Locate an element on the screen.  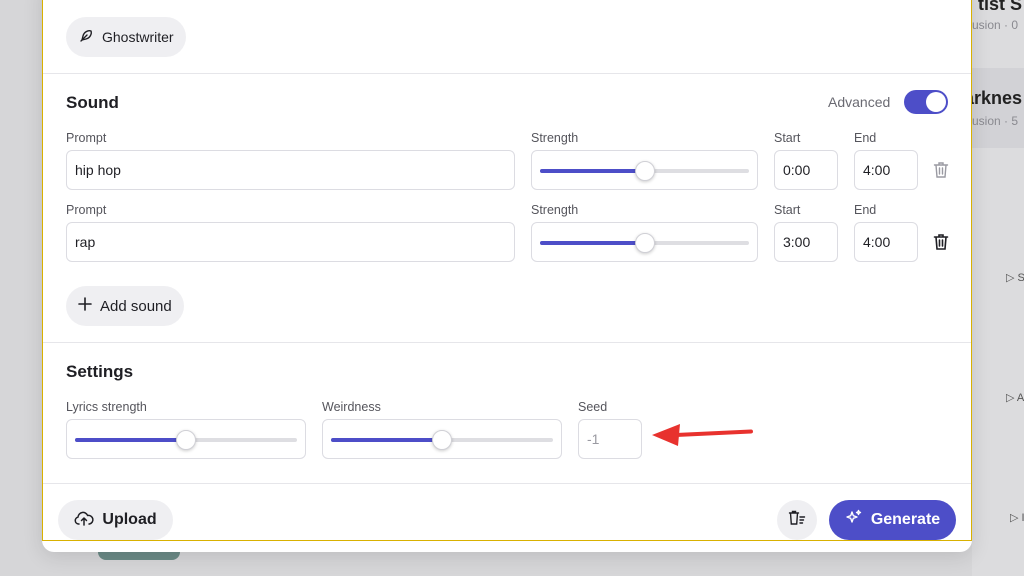
background-song-title: tist S is located at coordinates (1000, 7).